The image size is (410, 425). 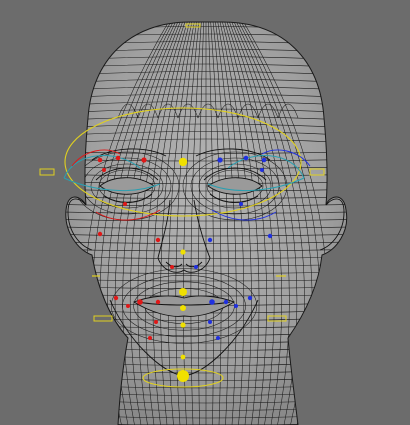 I want to click on left-upper-lip-control, so click(x=158, y=302).